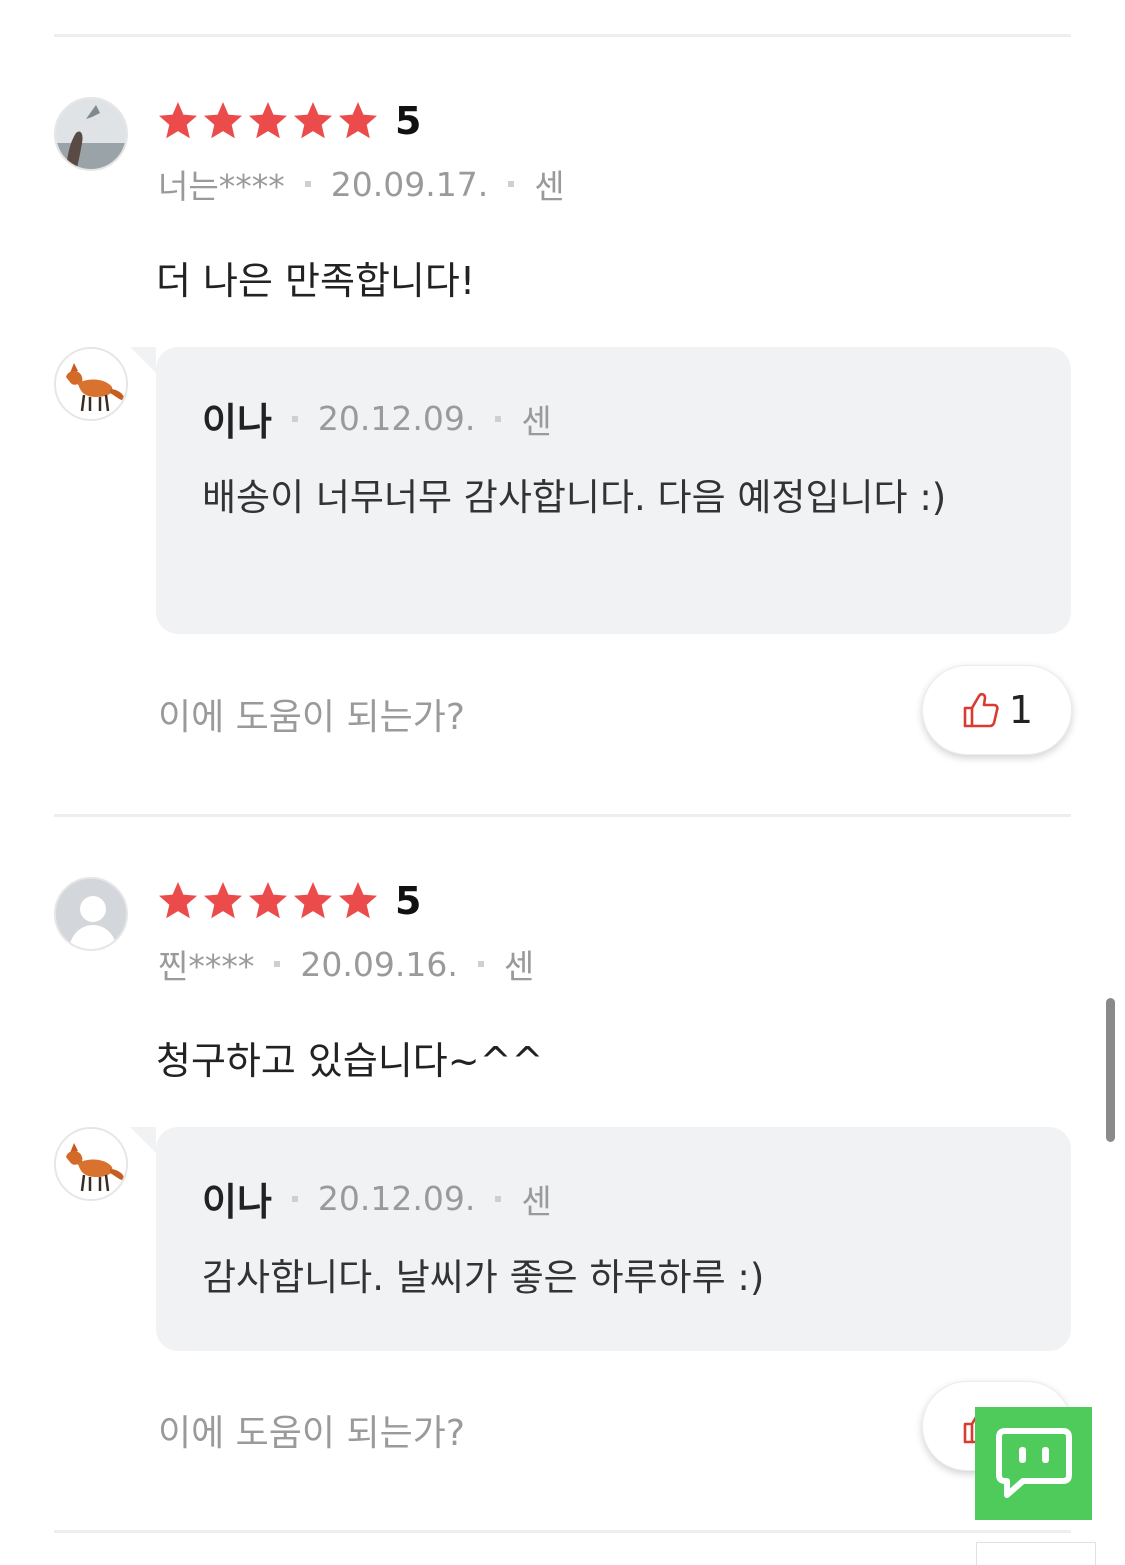  Describe the element at coordinates (562, 35) in the screenshot. I see `top-divider` at that location.